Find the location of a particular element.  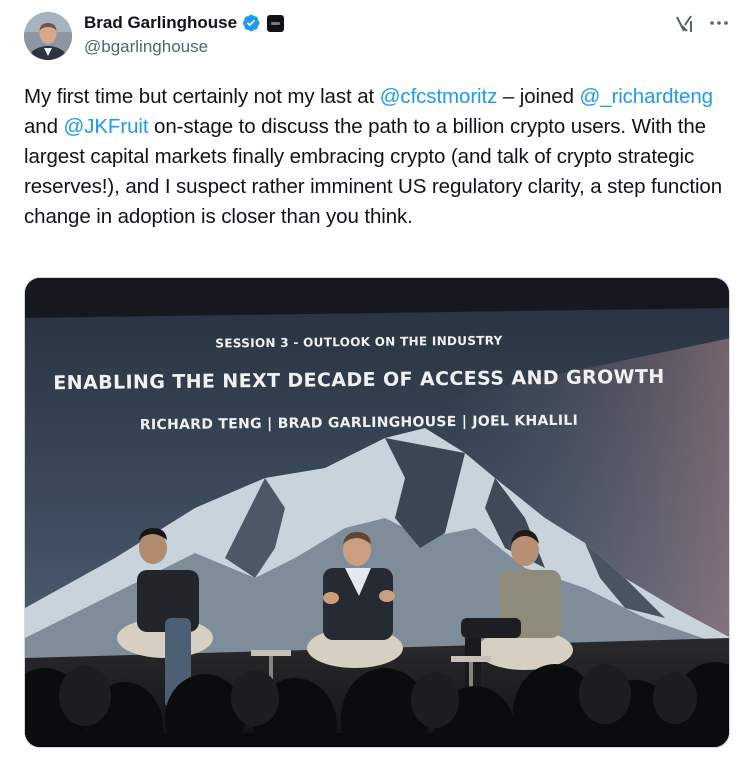

mention-link-cfcstmoritz: @cfcstmoritz is located at coordinates (439, 96).